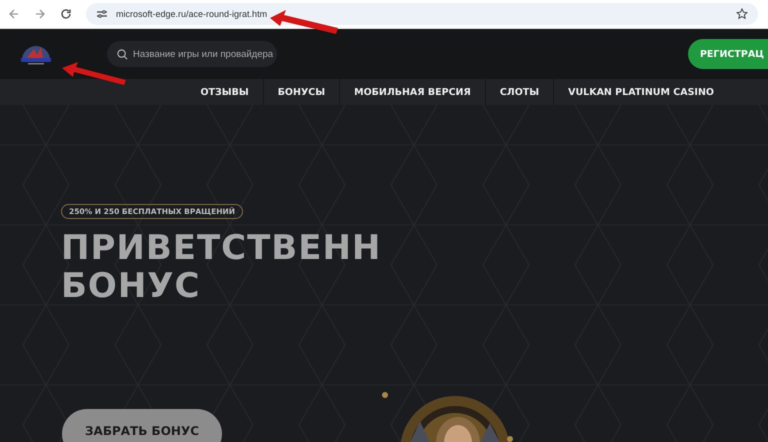 The height and width of the screenshot is (442, 768). I want to click on search-icon, so click(122, 54).